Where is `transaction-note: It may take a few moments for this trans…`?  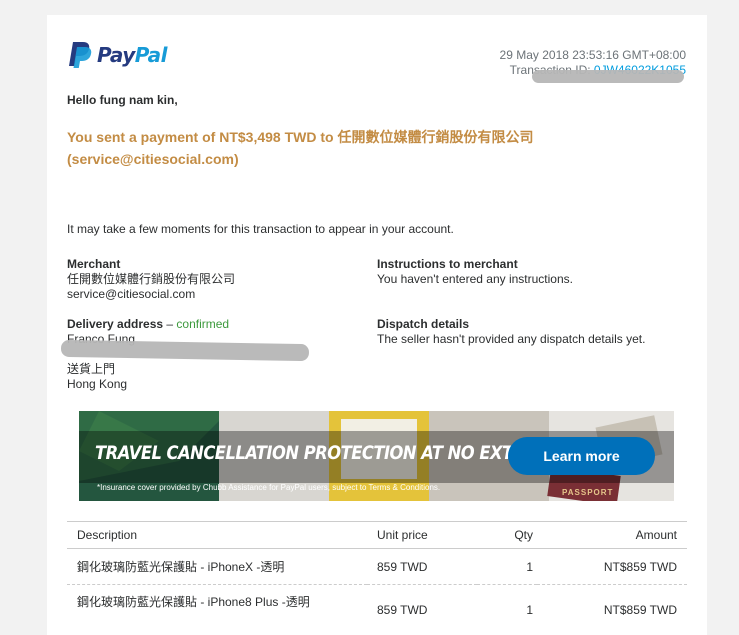
transaction-note: It may take a few moments for this trans… is located at coordinates (260, 229).